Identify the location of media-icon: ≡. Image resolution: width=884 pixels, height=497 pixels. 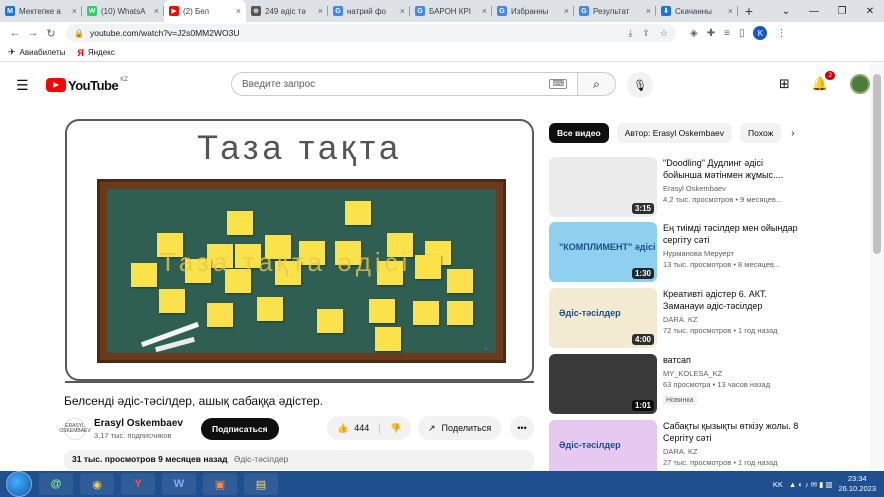
(727, 33).